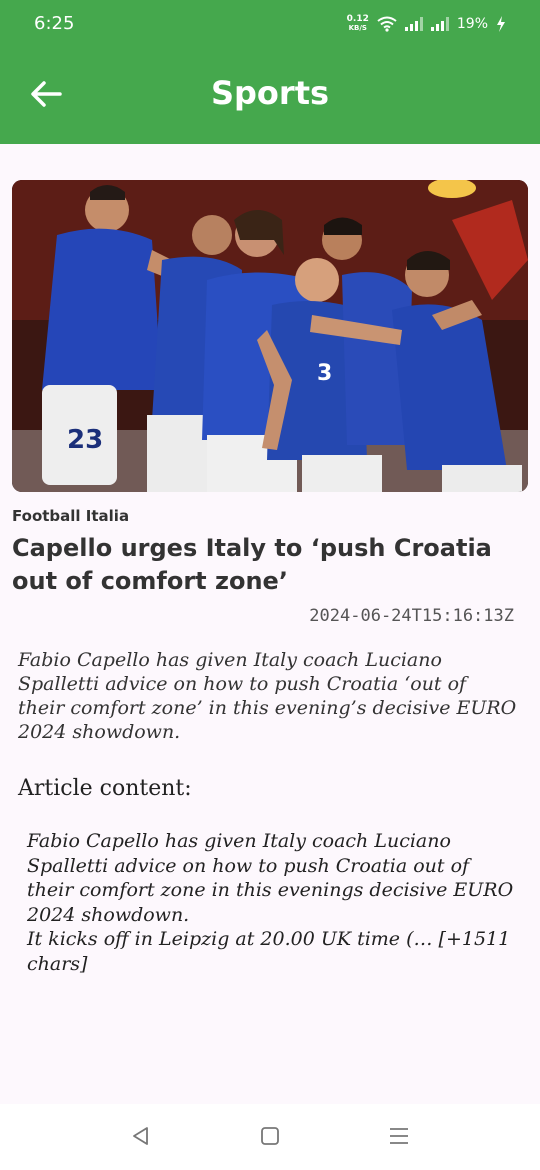  What do you see at coordinates (85, 440) in the screenshot?
I see `jersey-number: 23` at bounding box center [85, 440].